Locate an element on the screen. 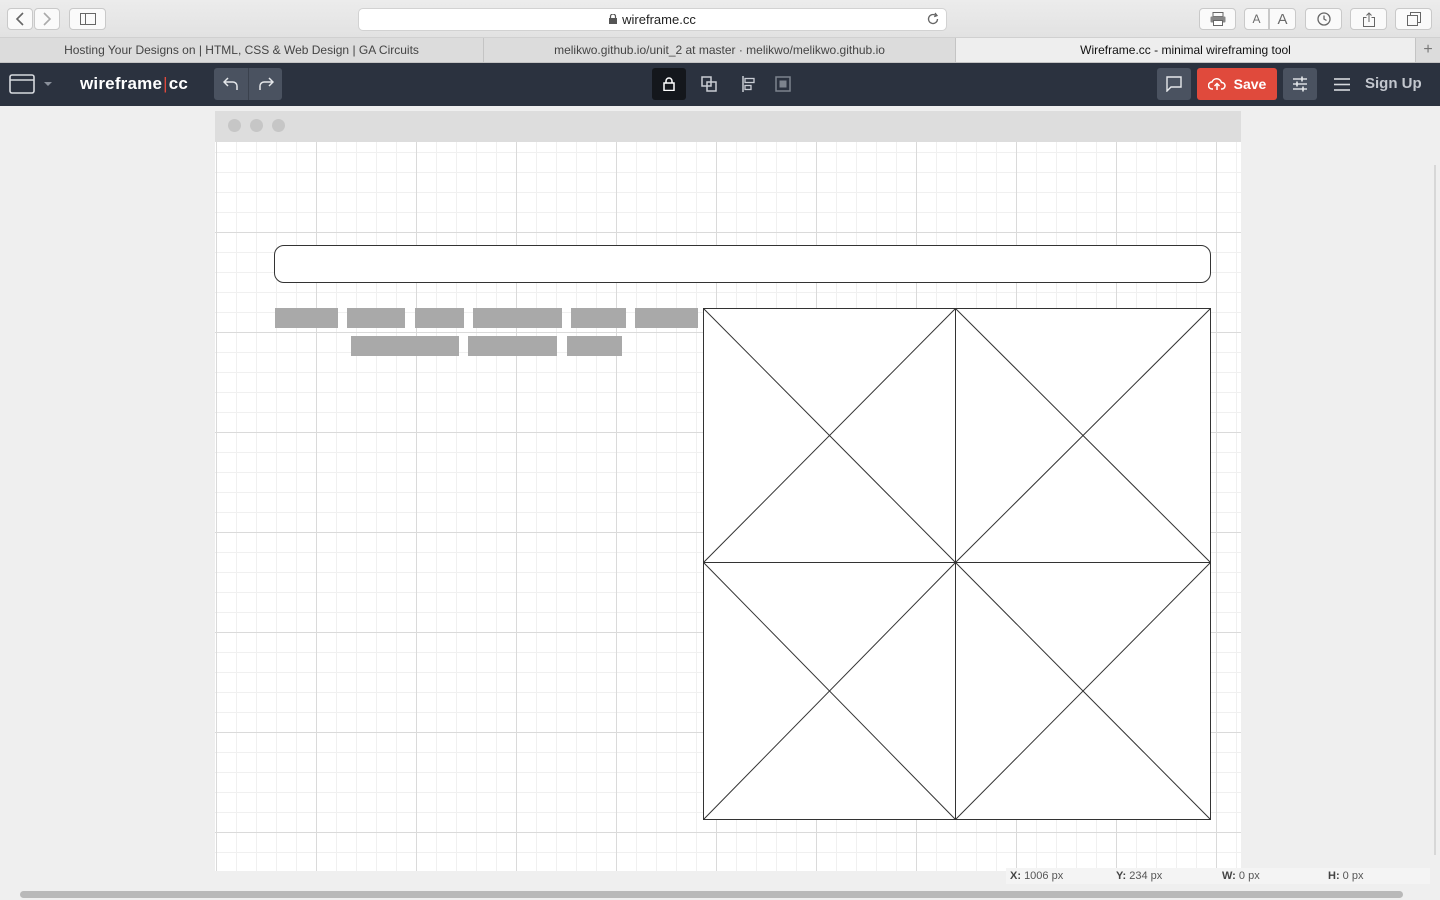 This screenshot has width=1440, height=900. font-small-label: A is located at coordinates (1256, 19).